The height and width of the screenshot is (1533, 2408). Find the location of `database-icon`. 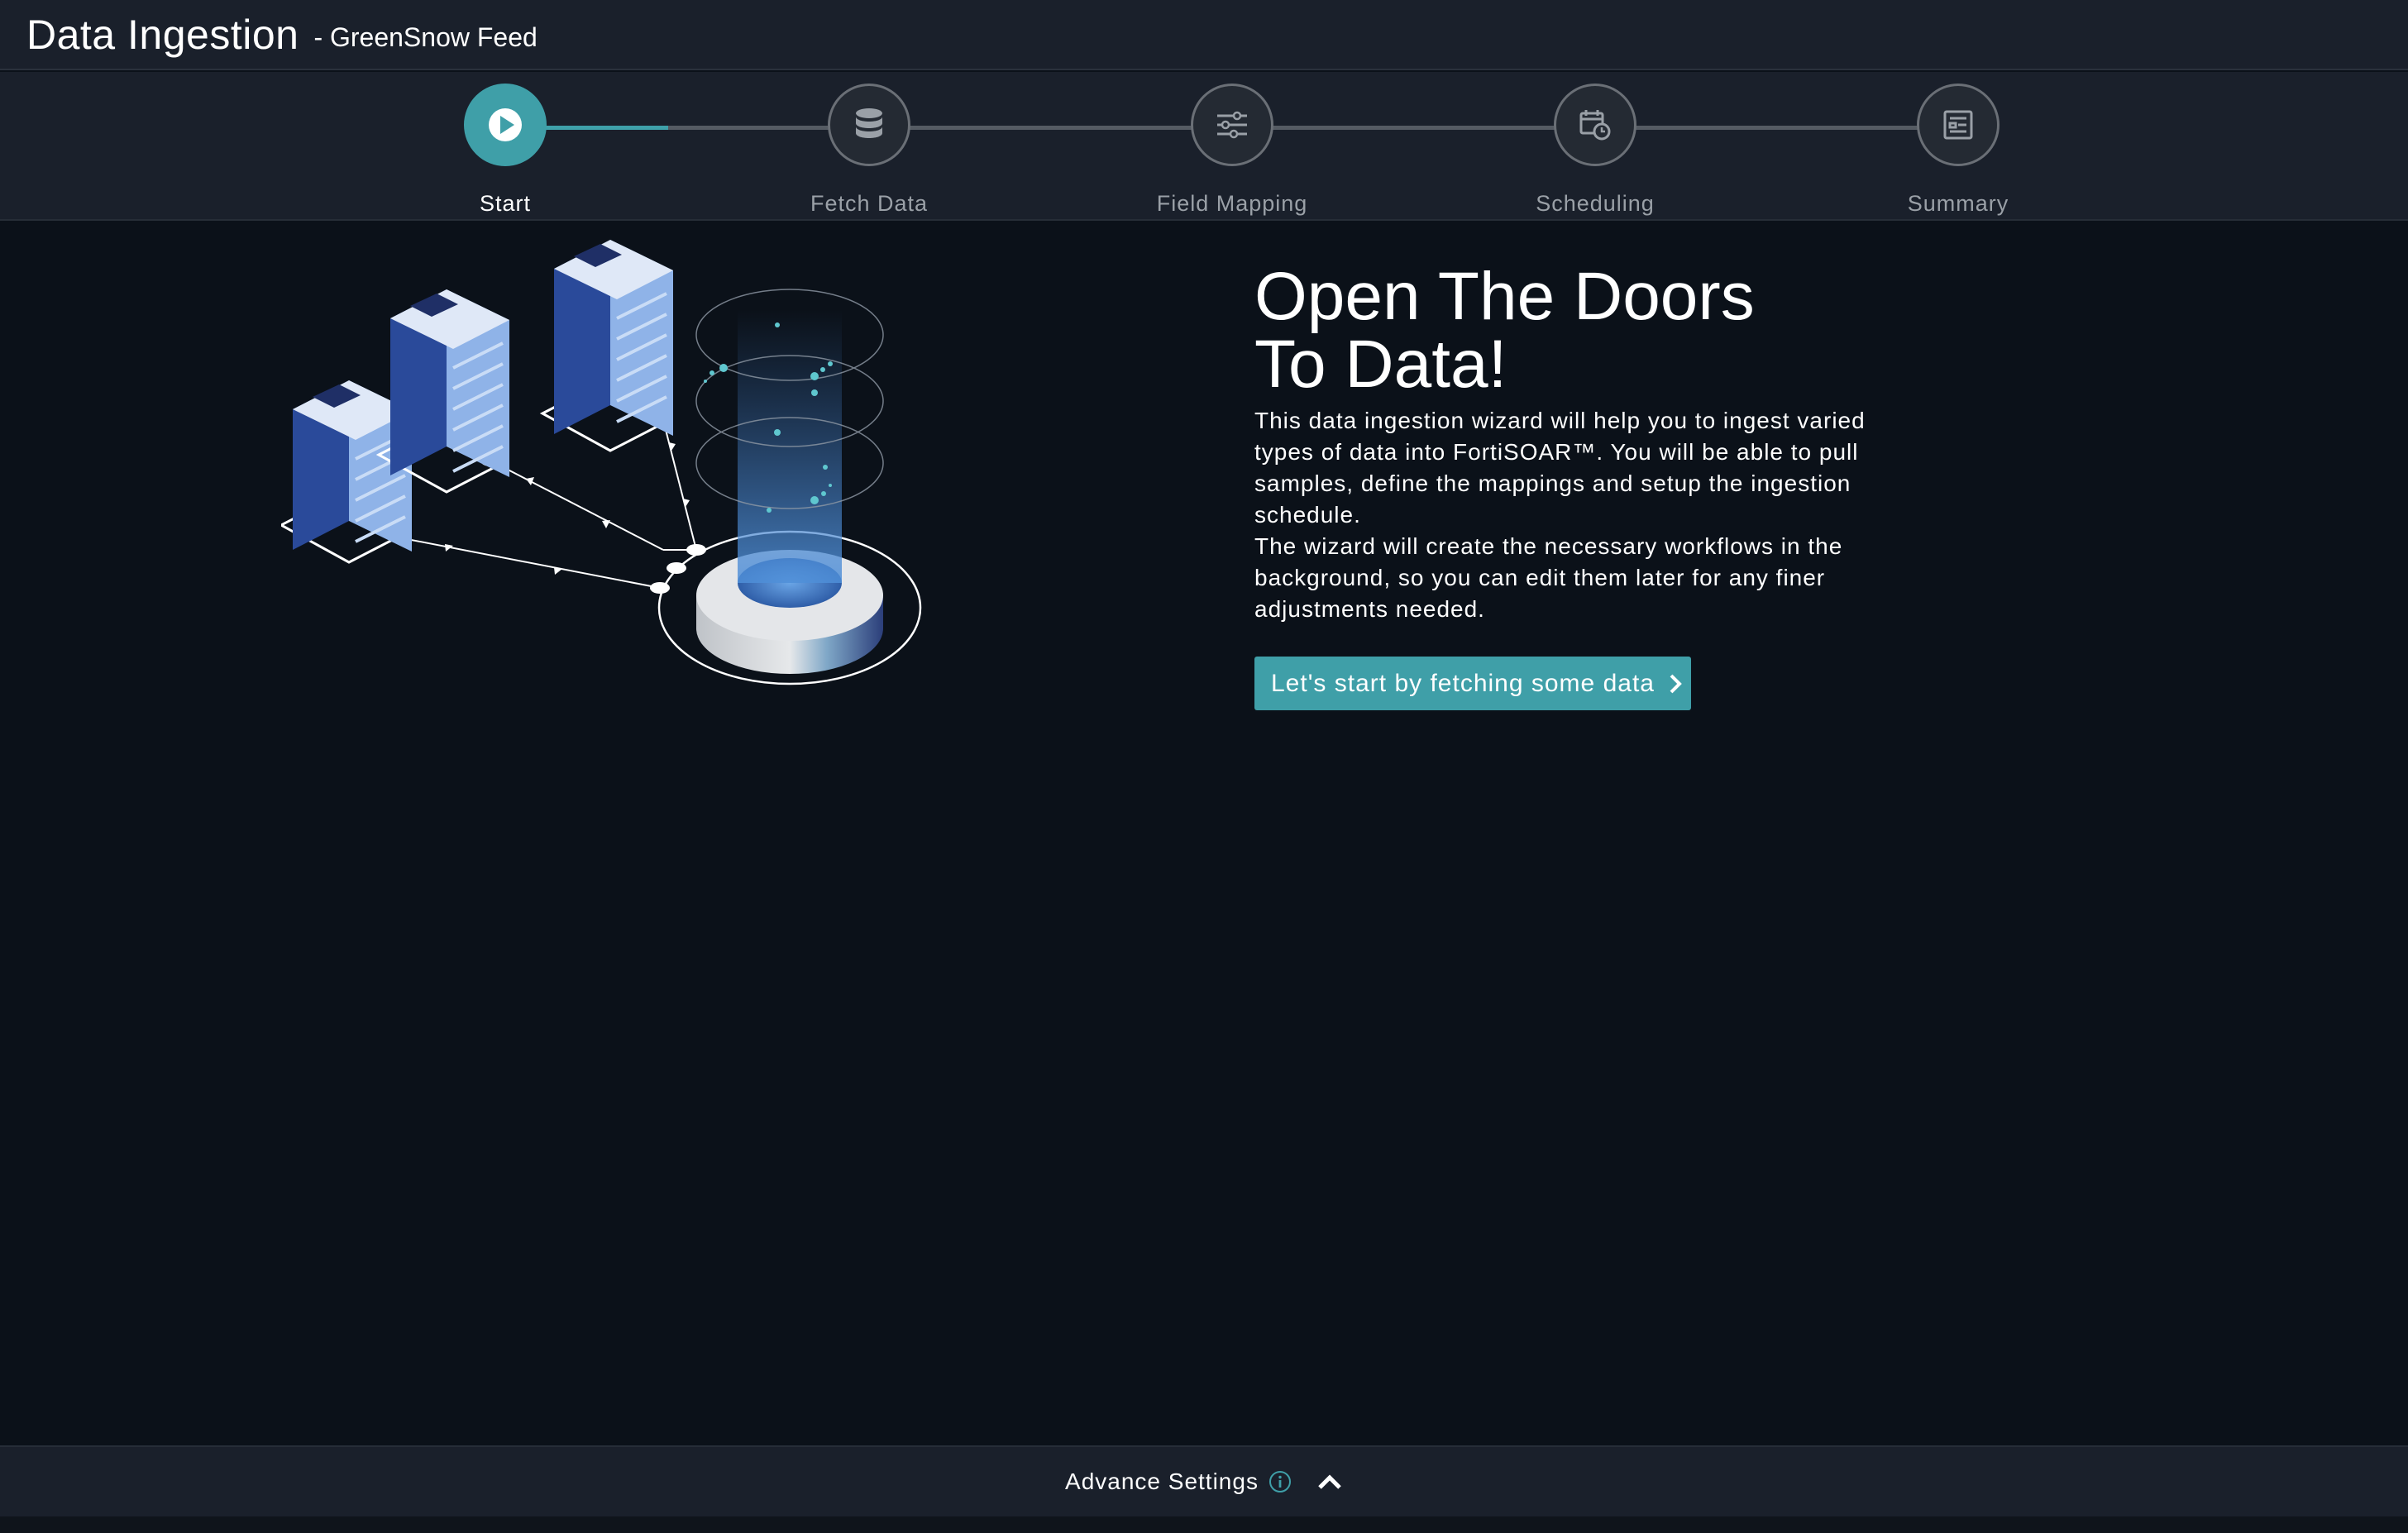

database-icon is located at coordinates (869, 123).